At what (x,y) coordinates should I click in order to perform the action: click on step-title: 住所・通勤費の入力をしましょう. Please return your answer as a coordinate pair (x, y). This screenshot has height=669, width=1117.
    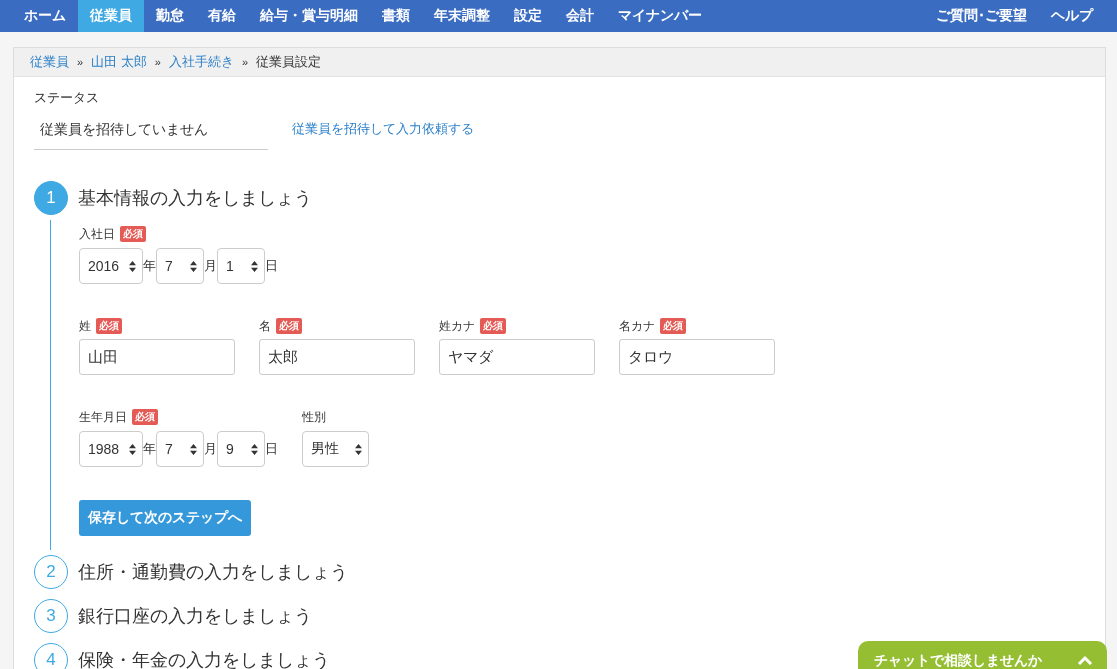
    Looking at the image, I should click on (213, 572).